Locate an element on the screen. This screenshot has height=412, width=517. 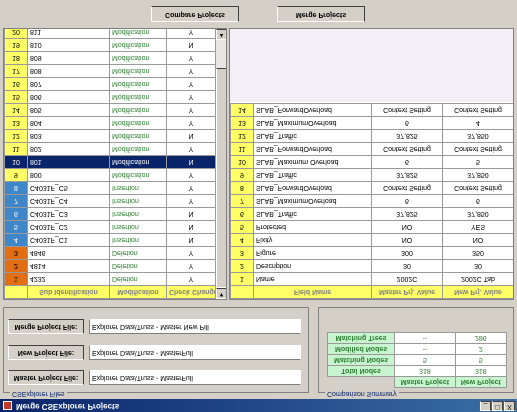
new-value-cell: Context Setting is located at coordinates (478, 110).